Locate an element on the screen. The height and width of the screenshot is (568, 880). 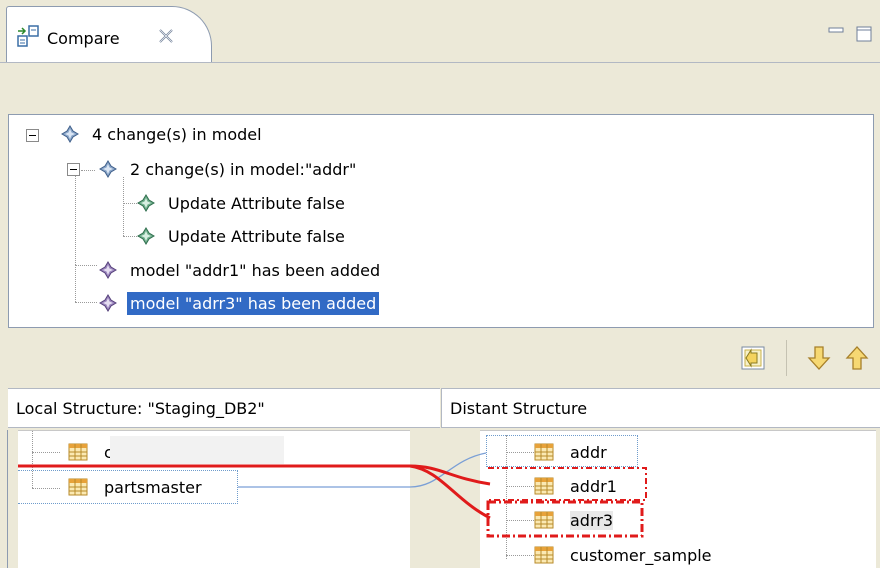
tree-node-root: 4 change(s) in model is located at coordinates (163, 134).